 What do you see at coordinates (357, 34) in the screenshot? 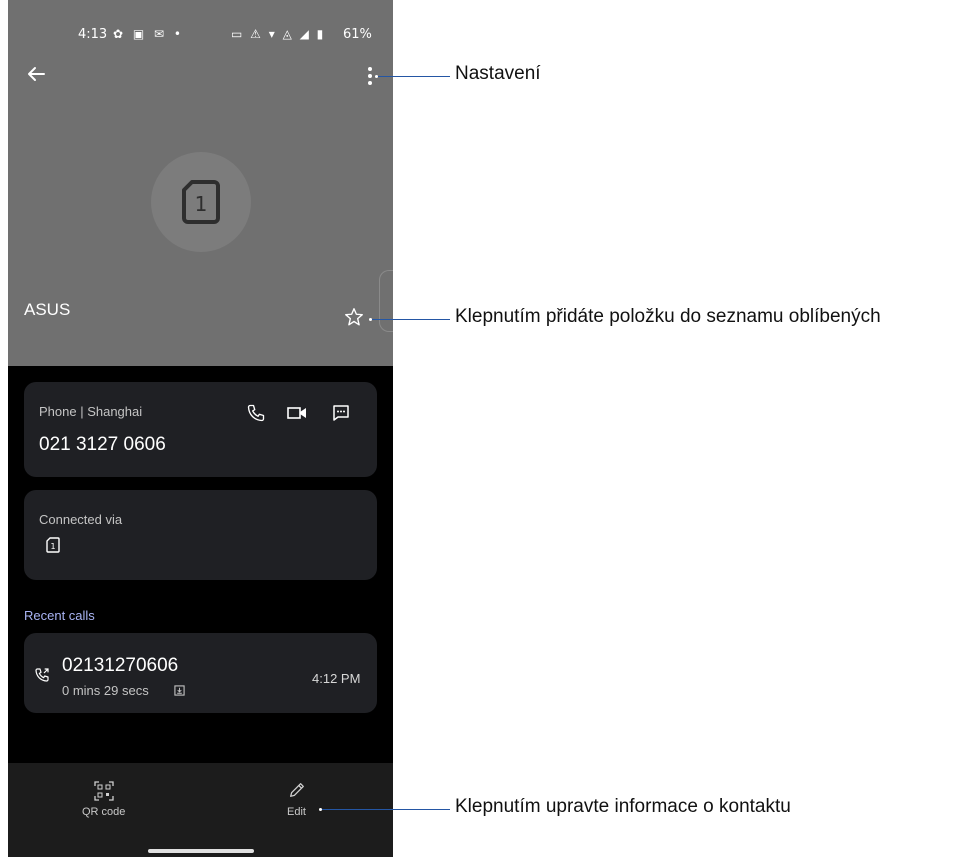
I see `battery-level: 61%` at bounding box center [357, 34].